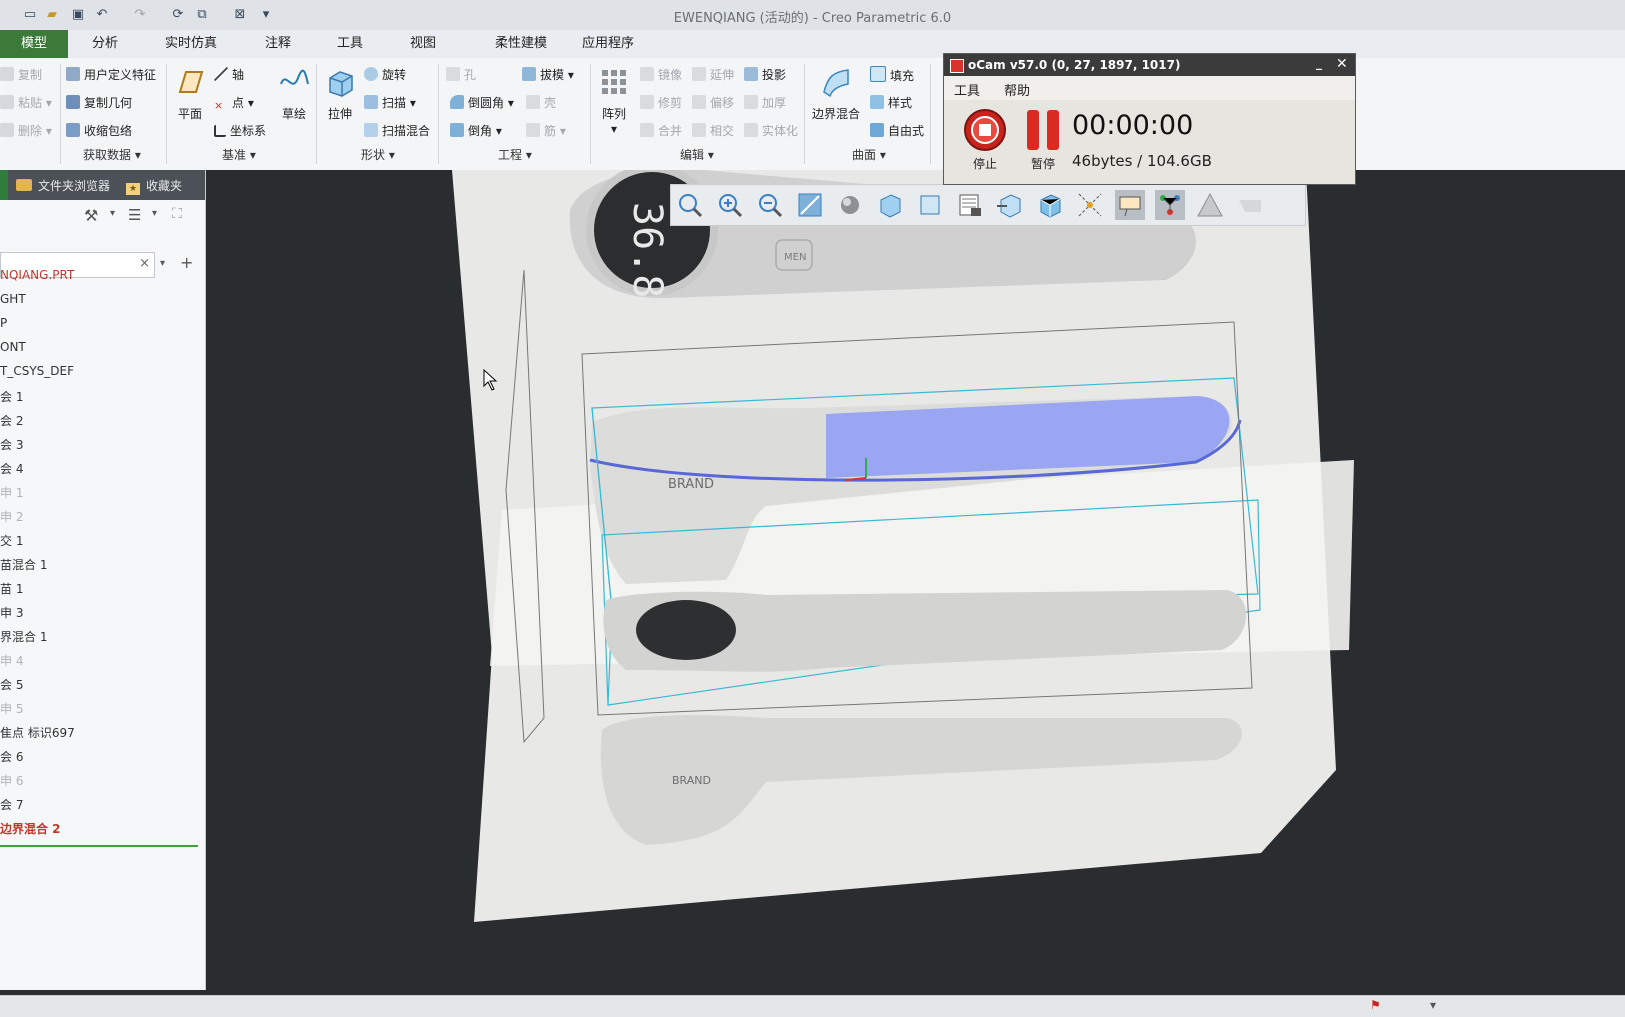  I want to click on folder-browser-tab: 文件夹浏览器, so click(63, 185).